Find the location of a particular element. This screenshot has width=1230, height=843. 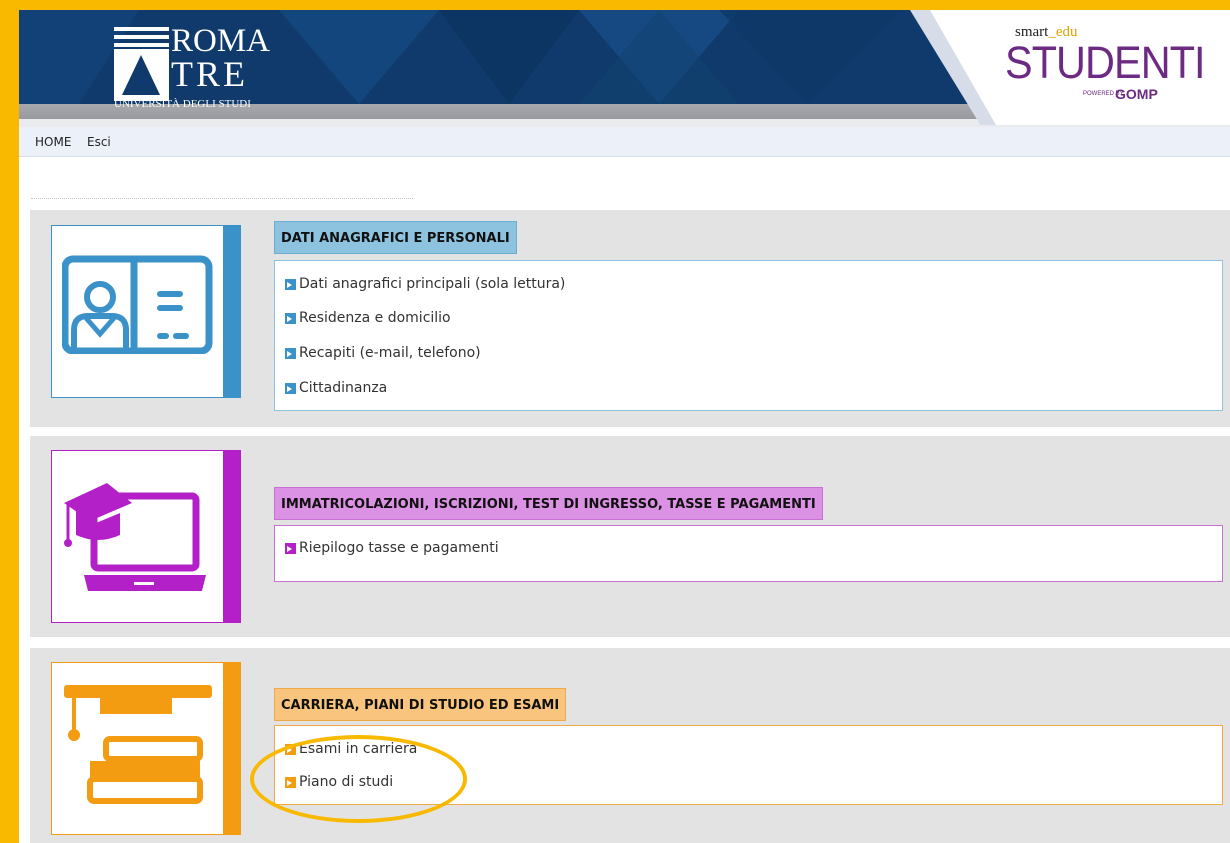

section-enrollment-links: Riepilogo tasse e pagamenti is located at coordinates (748, 553).